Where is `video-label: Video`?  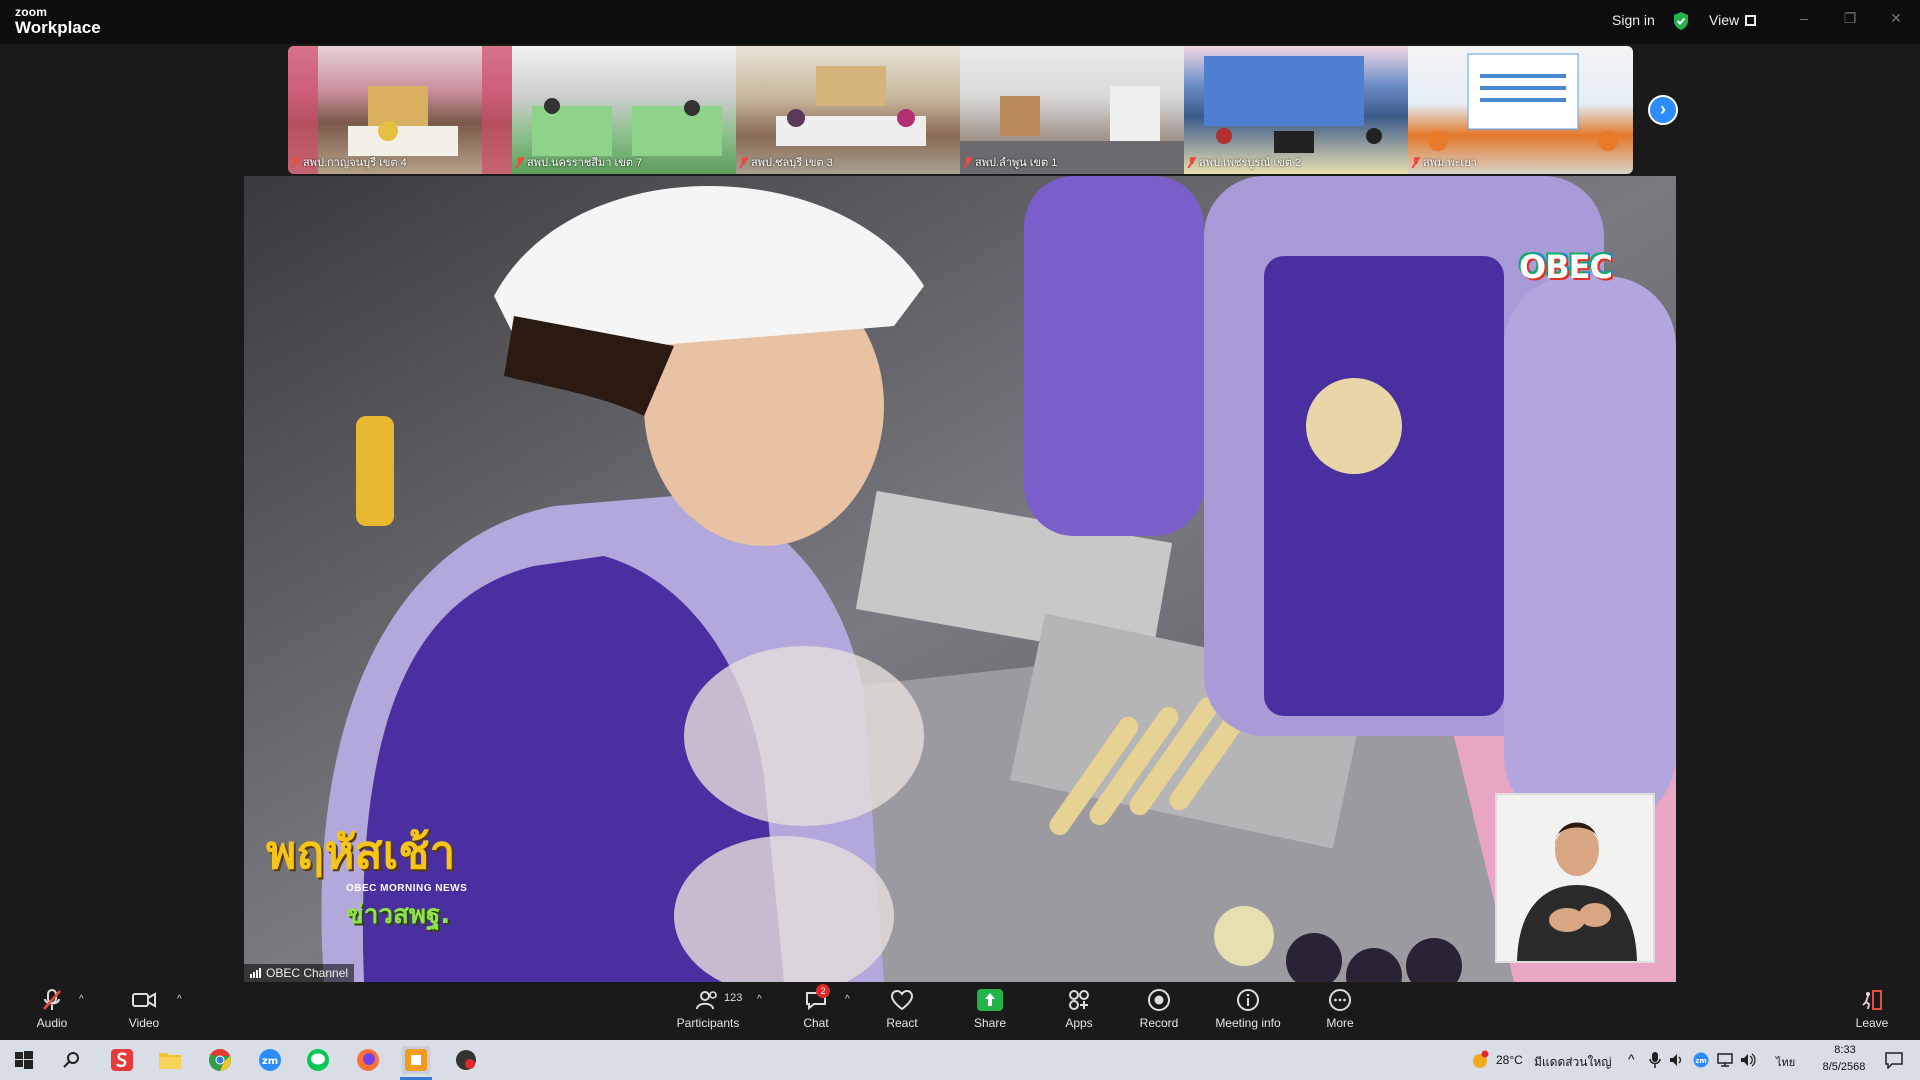
video-label: Video is located at coordinates (144, 1023).